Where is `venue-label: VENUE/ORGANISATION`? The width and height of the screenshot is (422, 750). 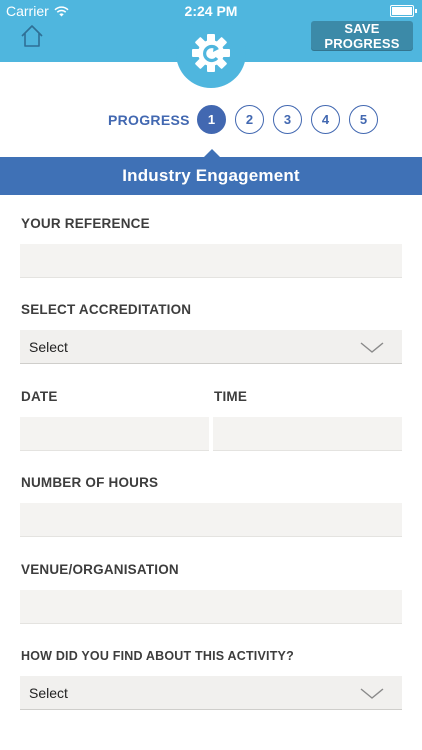
venue-label: VENUE/ORGANISATION is located at coordinates (100, 569).